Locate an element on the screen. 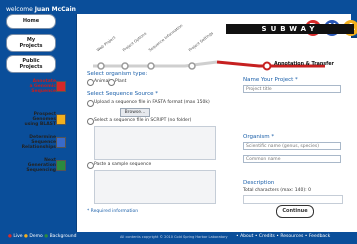 The width and height of the screenshot is (357, 244). scientific-name-input: Scientific name (genus, species) is located at coordinates (292, 146).